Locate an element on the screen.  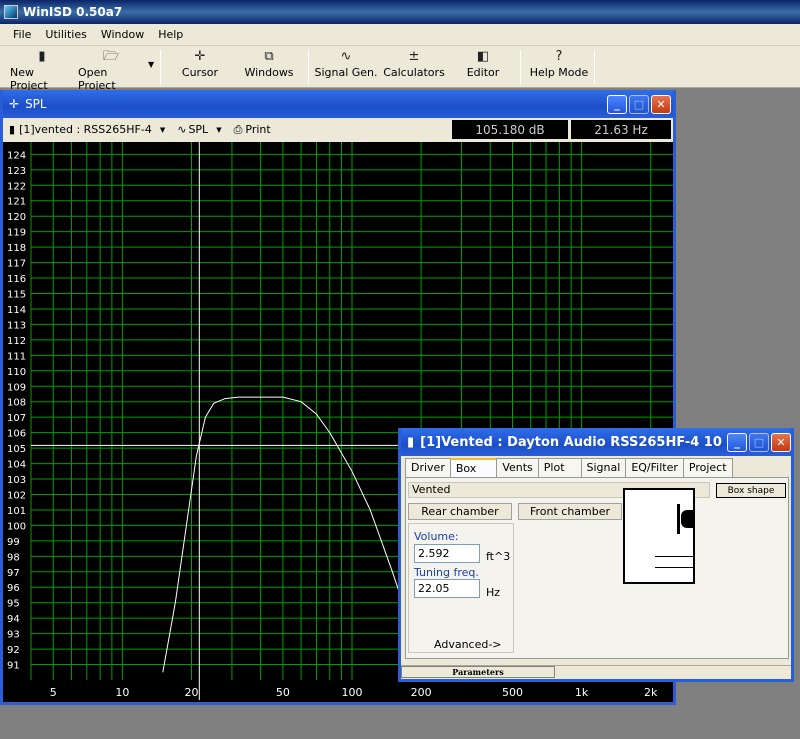
tab-plot: Plot is located at coordinates (559, 467).